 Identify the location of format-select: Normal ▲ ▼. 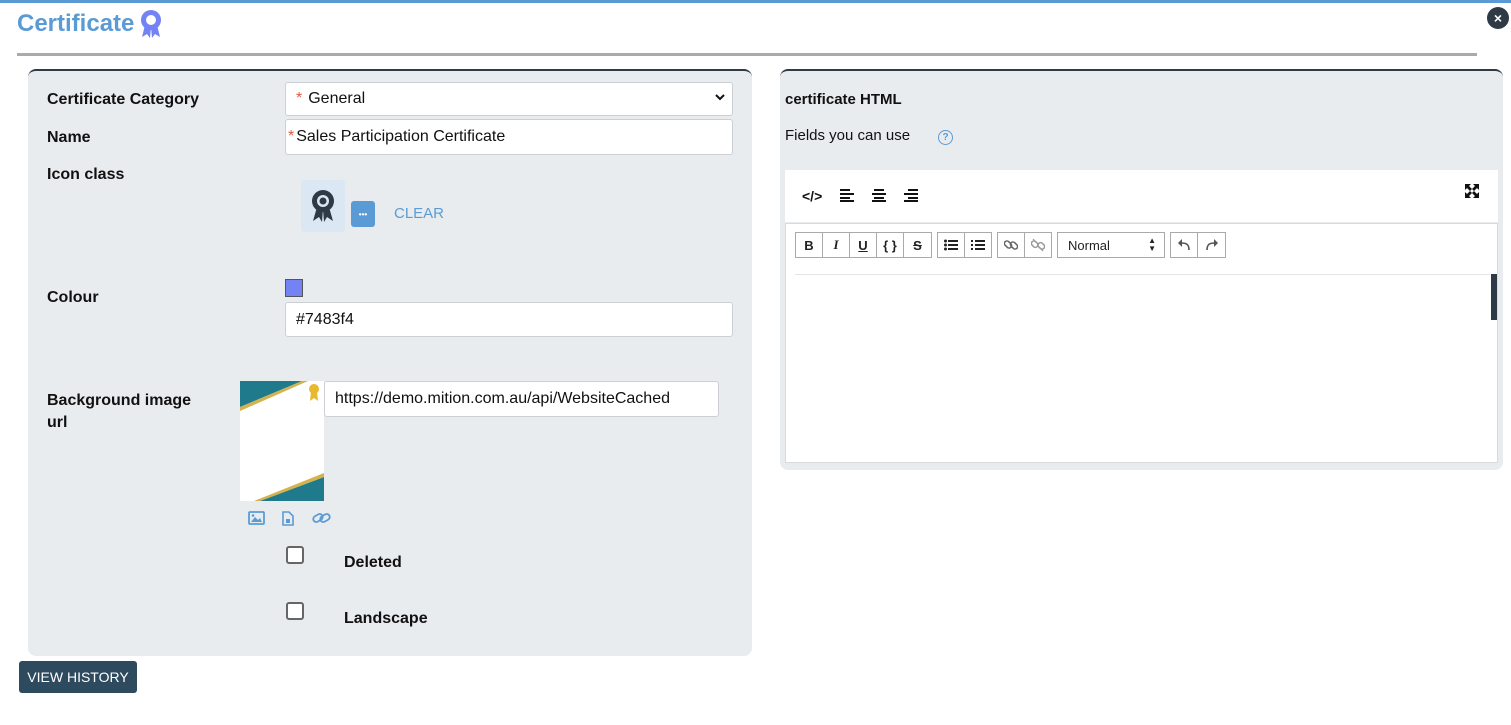
(1111, 245).